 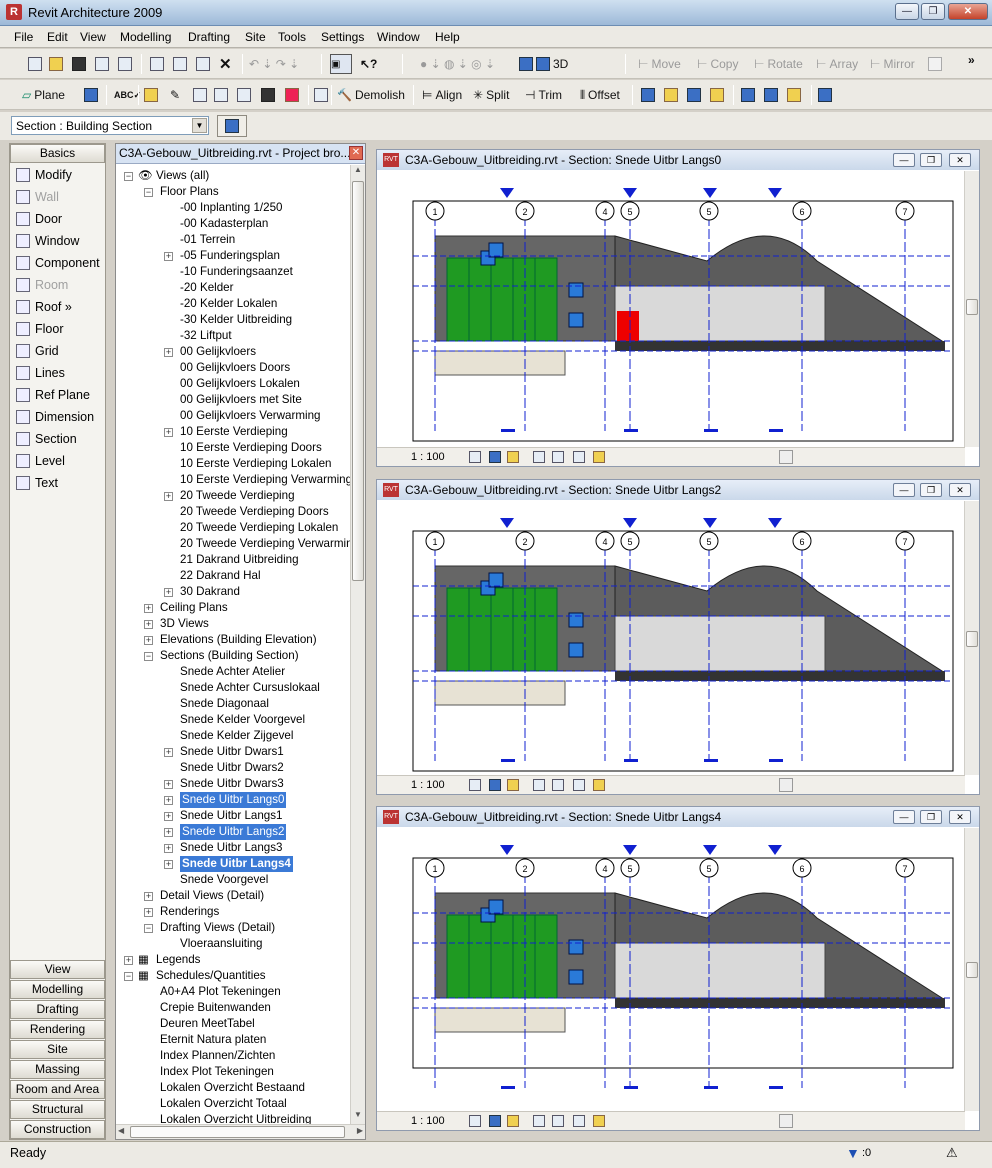 I want to click on browser-node: Snede Diagonaal, so click(x=224, y=704).